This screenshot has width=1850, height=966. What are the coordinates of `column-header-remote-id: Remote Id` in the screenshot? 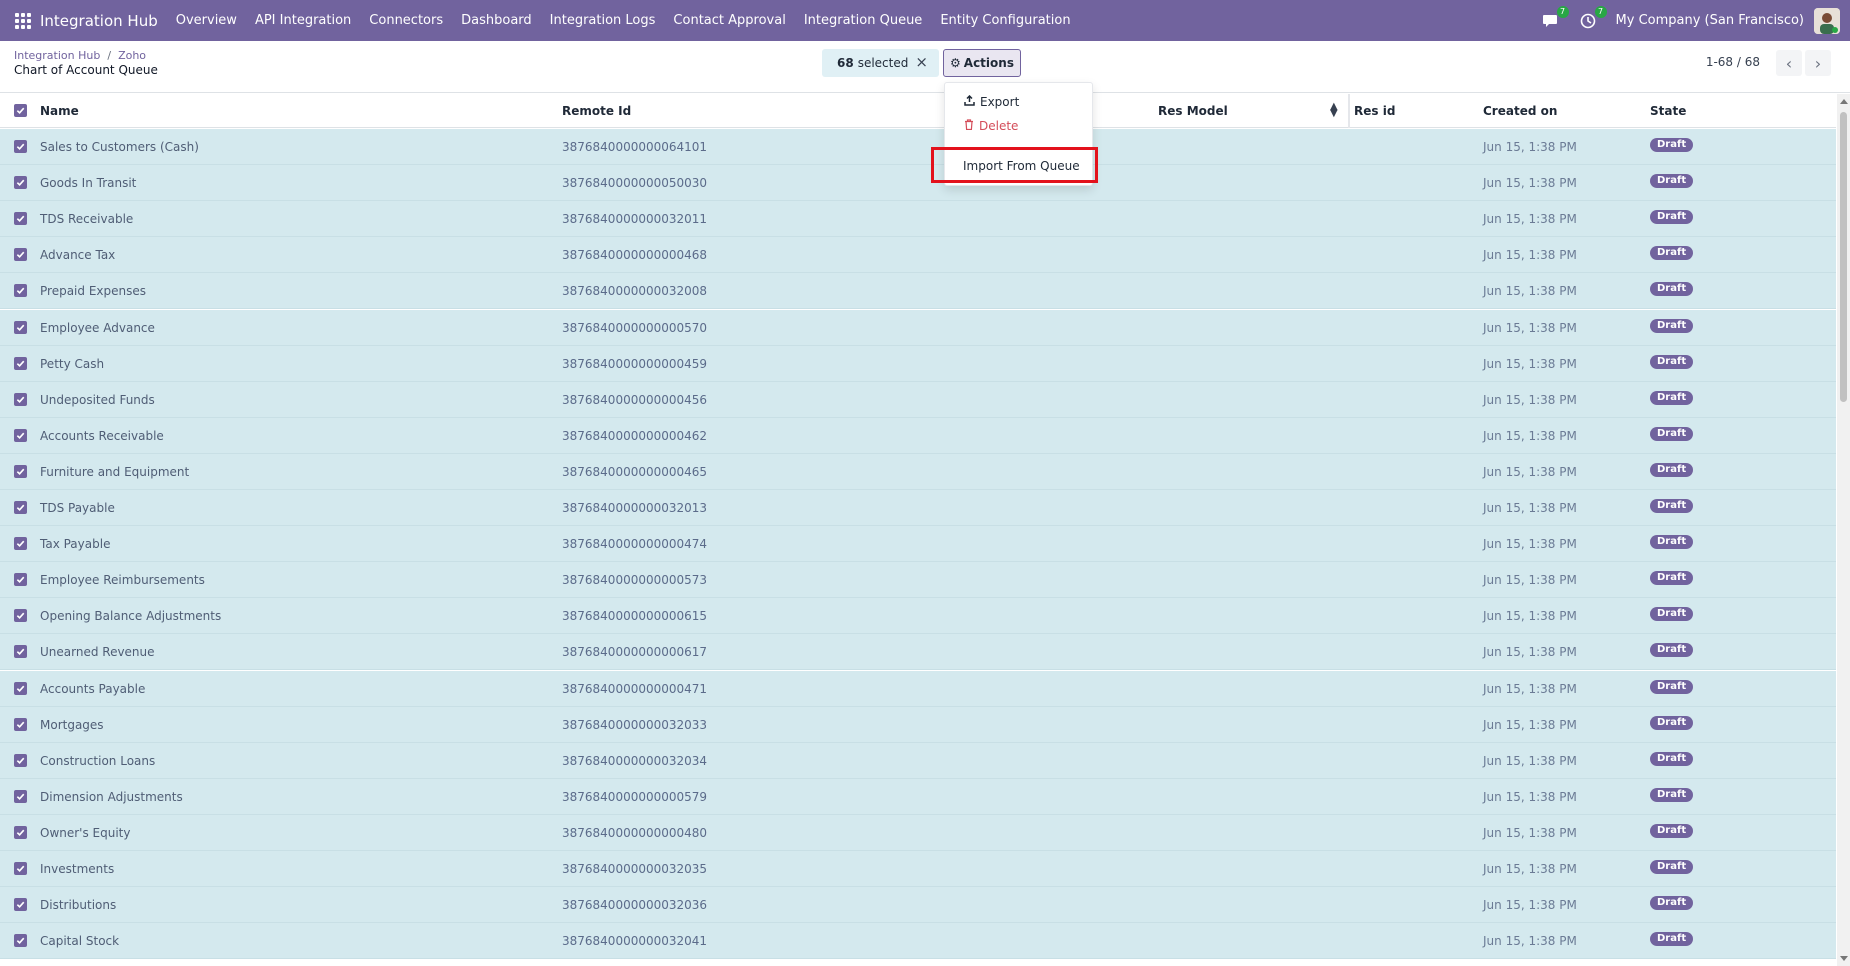 It's located at (596, 111).